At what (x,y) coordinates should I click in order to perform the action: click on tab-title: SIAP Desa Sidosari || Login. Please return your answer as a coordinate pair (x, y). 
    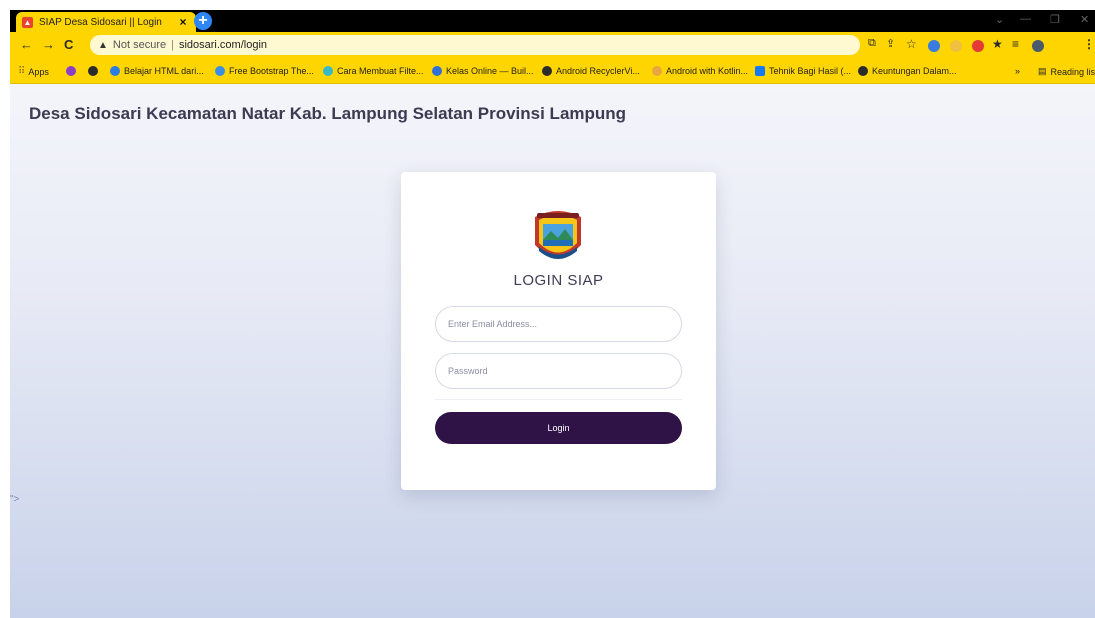
    Looking at the image, I should click on (100, 22).